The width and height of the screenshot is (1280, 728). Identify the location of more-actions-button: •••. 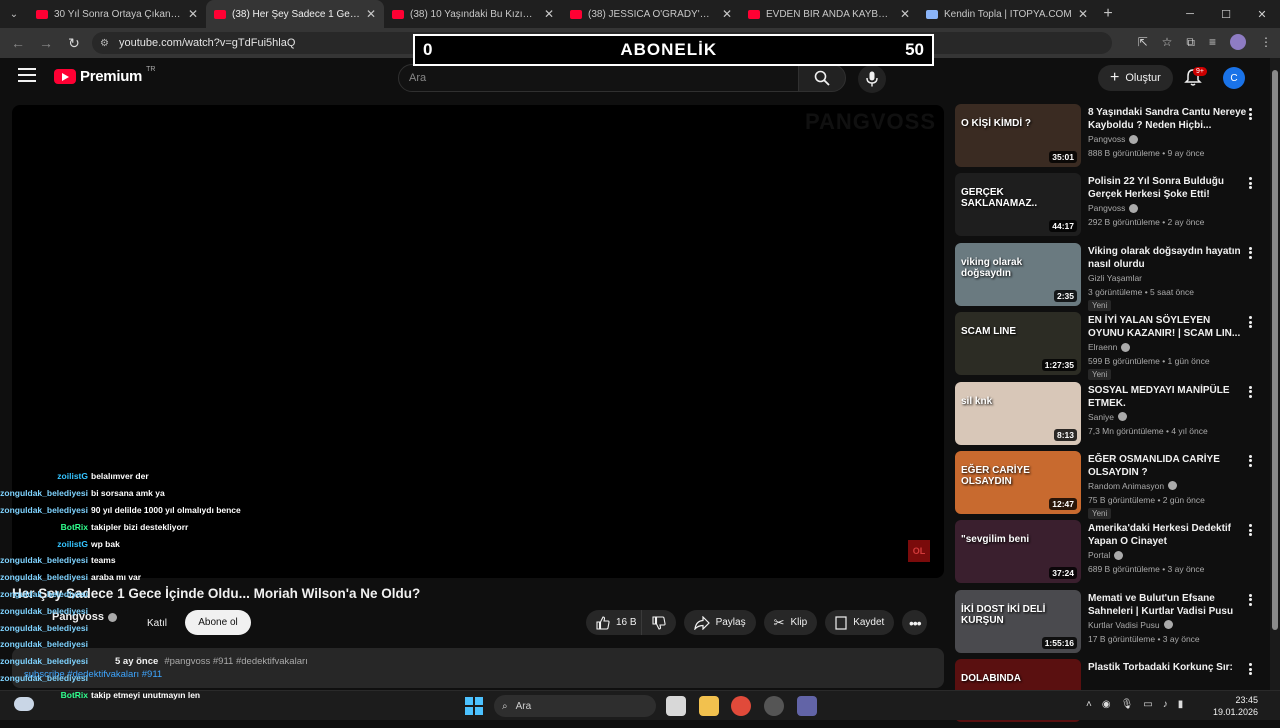
(915, 622).